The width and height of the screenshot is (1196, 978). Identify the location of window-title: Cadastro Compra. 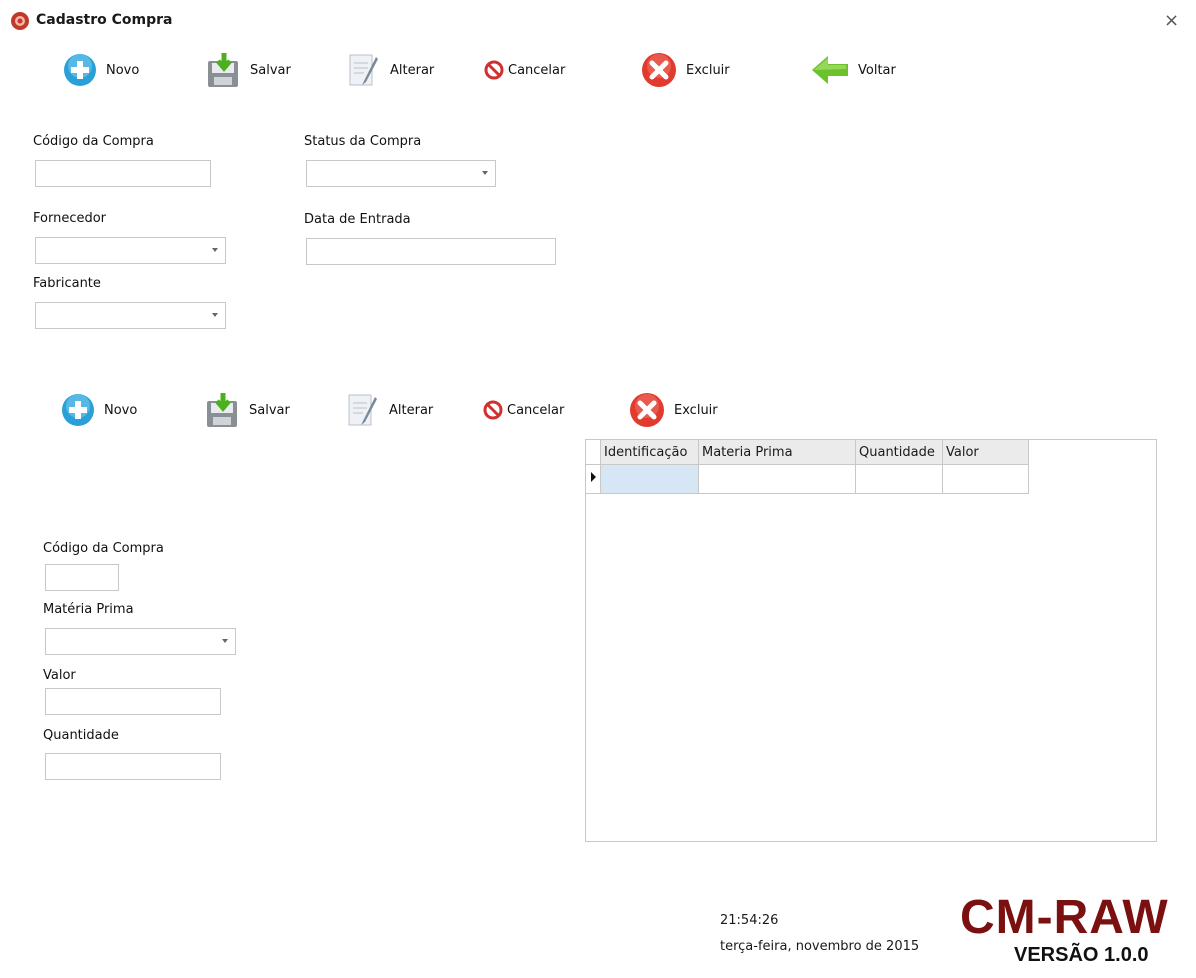
(104, 20).